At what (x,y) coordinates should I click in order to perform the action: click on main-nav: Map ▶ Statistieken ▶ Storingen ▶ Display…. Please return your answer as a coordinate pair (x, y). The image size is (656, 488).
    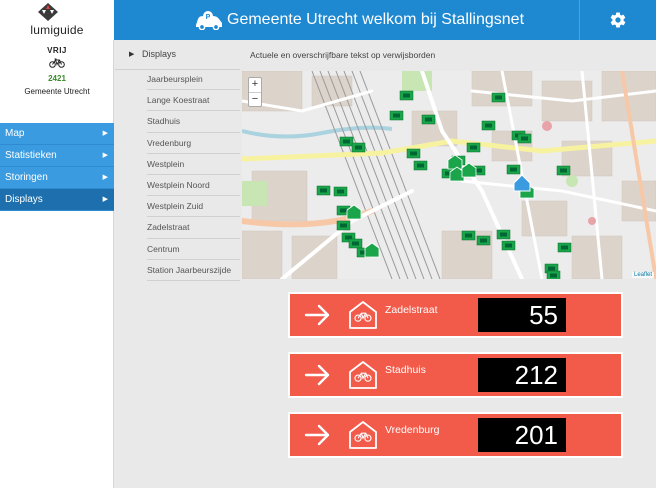
    Looking at the image, I should click on (57, 167).